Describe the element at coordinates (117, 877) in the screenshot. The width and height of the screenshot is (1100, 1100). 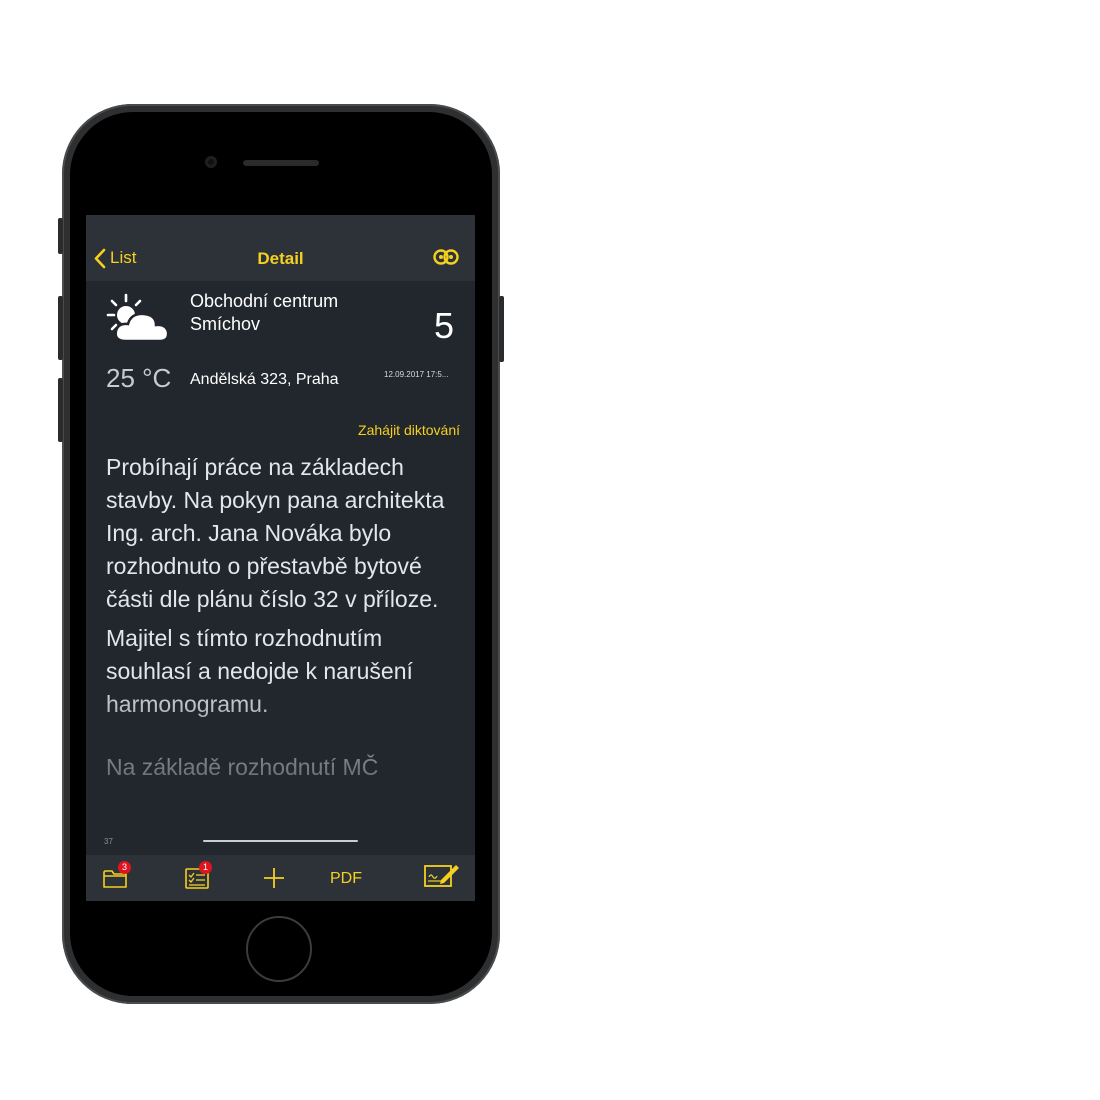
I see `folder-button: 3` at that location.